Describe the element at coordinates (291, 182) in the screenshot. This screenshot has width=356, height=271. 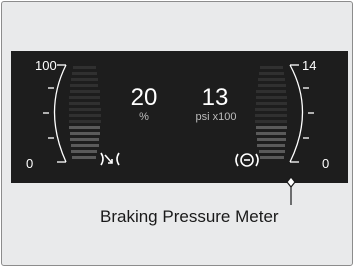
I see `pointer-arrowhead` at that location.